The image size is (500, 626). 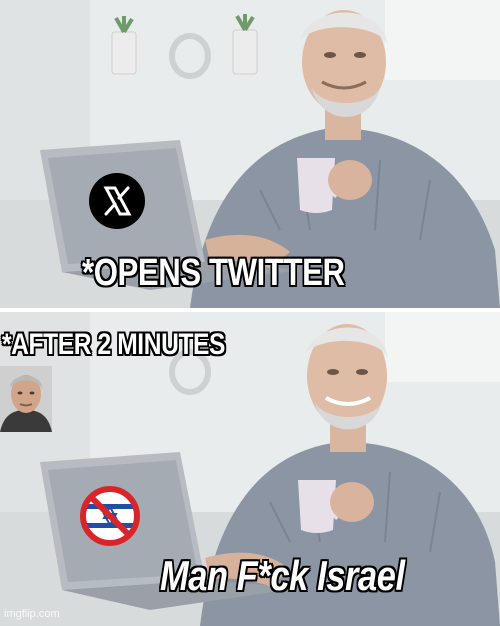 I want to click on watermark: imgflip.com, so click(x=32, y=614).